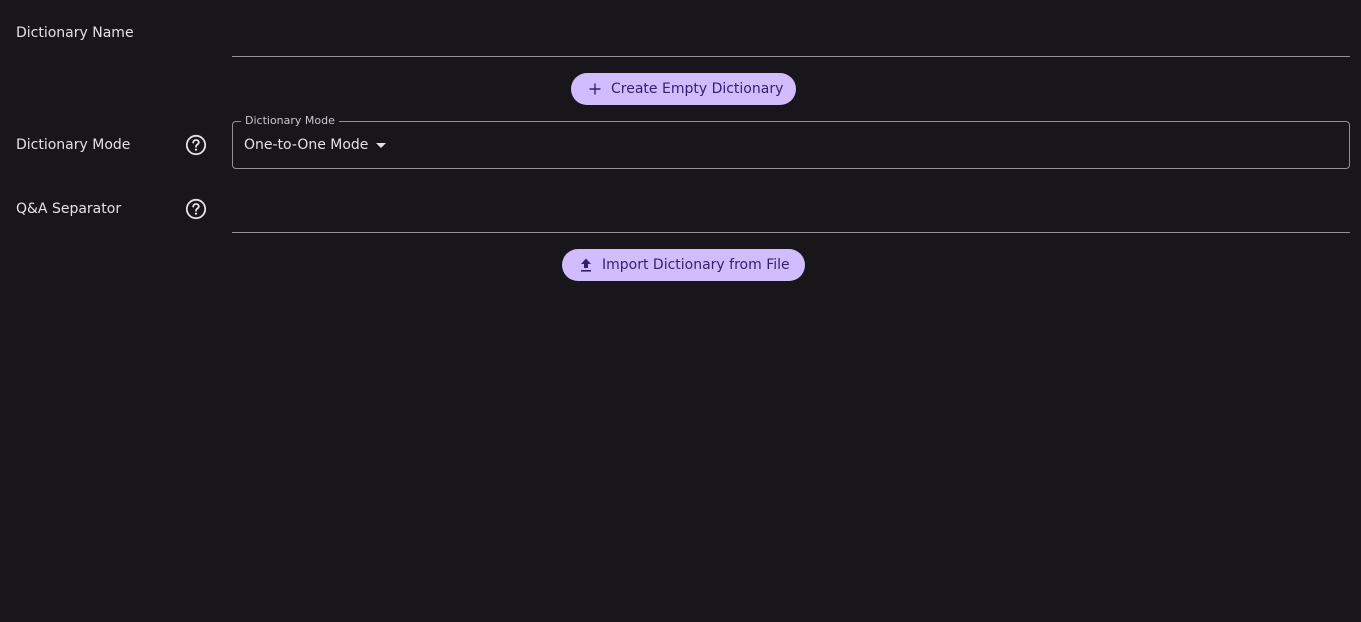 The image size is (1361, 622). Describe the element at coordinates (73, 145) in the screenshot. I see `dictionary-mode-label: Dictionary Mode` at that location.